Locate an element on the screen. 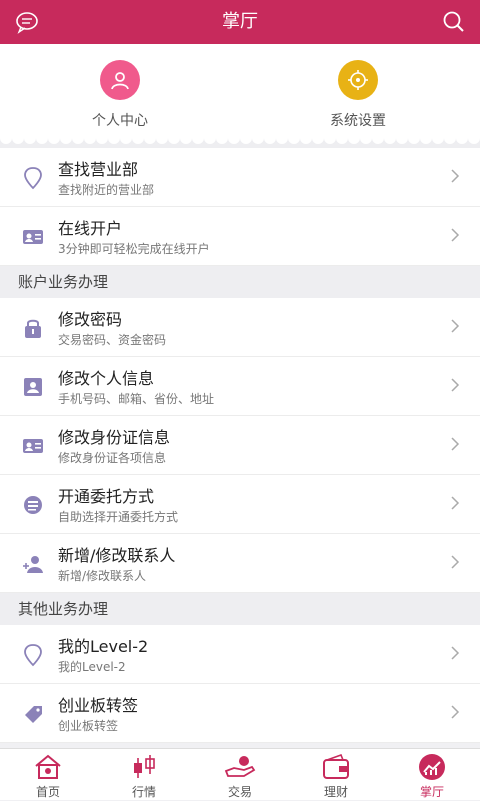  shortcut-label: 系统设置 is located at coordinates (358, 120).